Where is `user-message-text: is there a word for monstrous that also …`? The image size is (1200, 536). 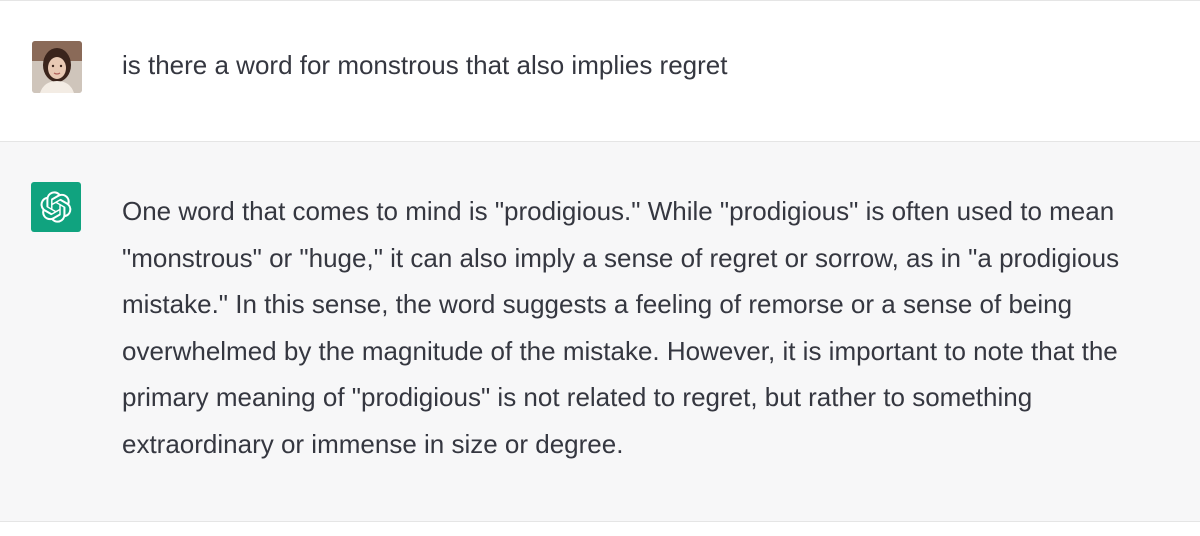 user-message-text: is there a word for monstrous that also … is located at coordinates (425, 65).